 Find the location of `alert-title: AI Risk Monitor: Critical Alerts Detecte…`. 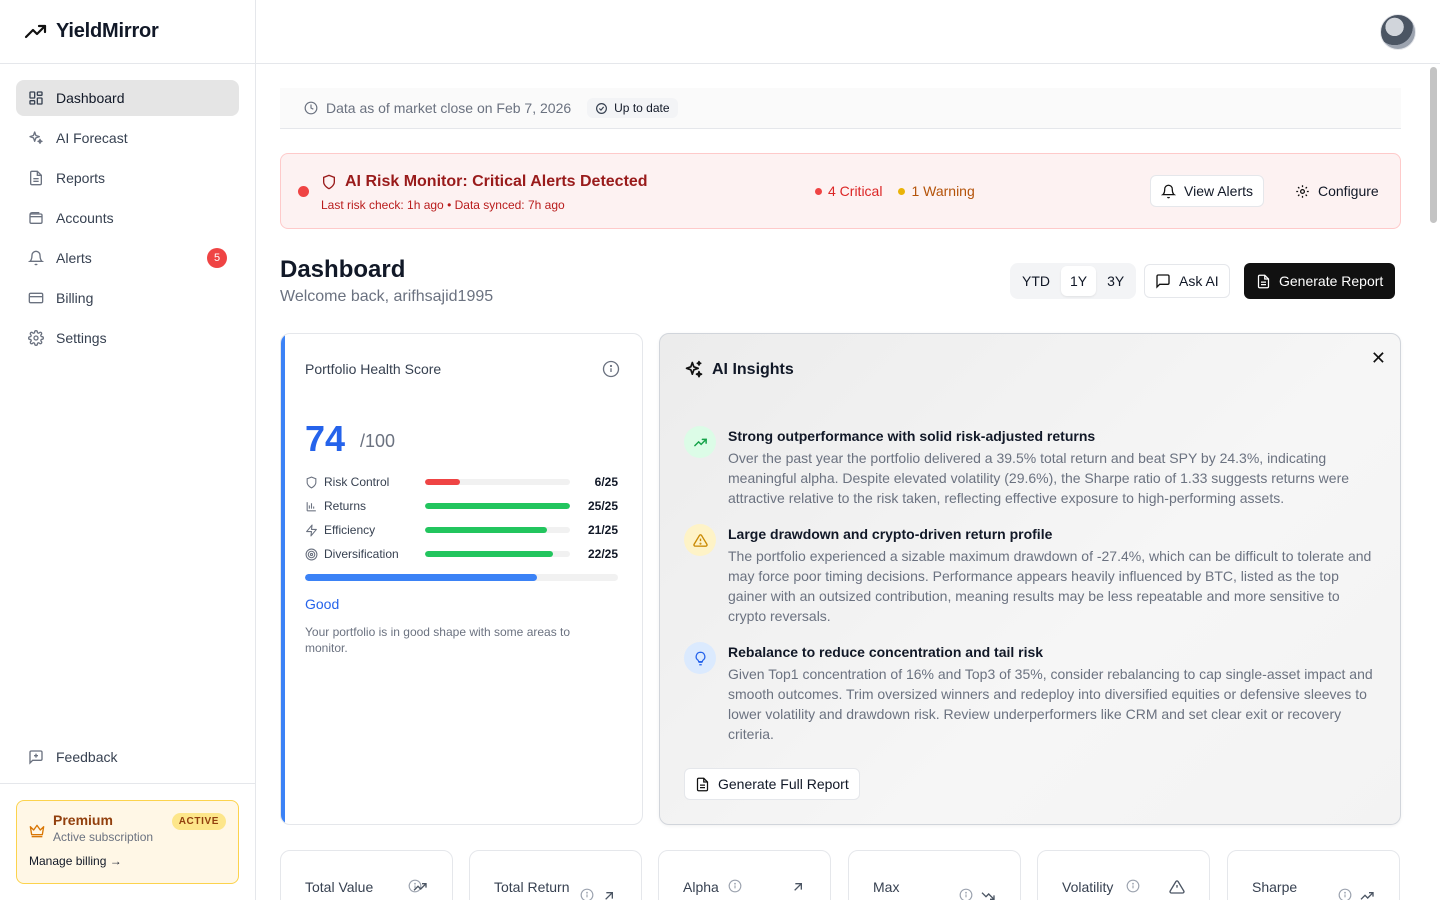

alert-title: AI Risk Monitor: Critical Alerts Detecte… is located at coordinates (484, 182).